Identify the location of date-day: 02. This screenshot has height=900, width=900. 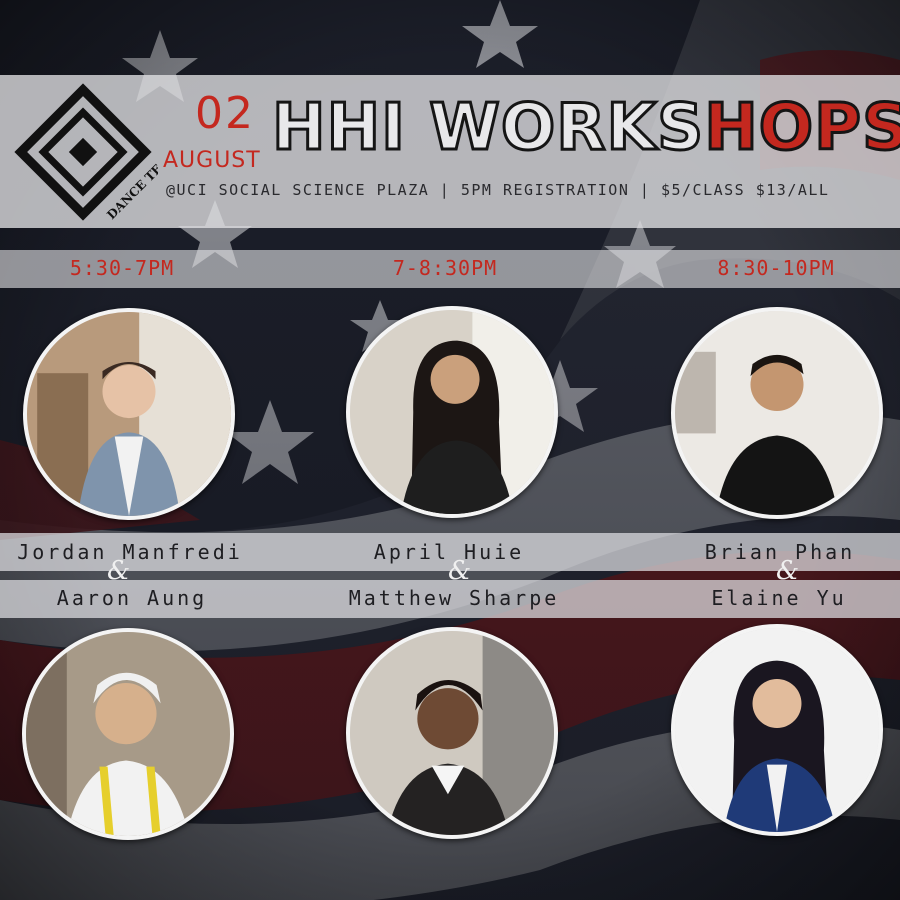
(225, 113).